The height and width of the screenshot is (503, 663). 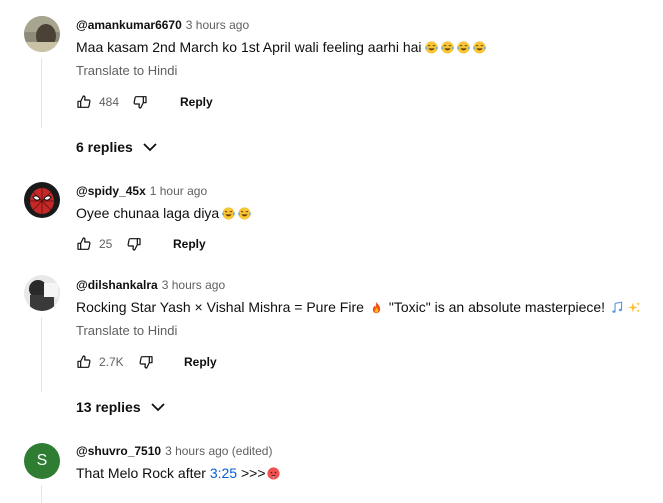 I want to click on comment-header: @dilshankalra 3 hours ago, so click(x=150, y=285).